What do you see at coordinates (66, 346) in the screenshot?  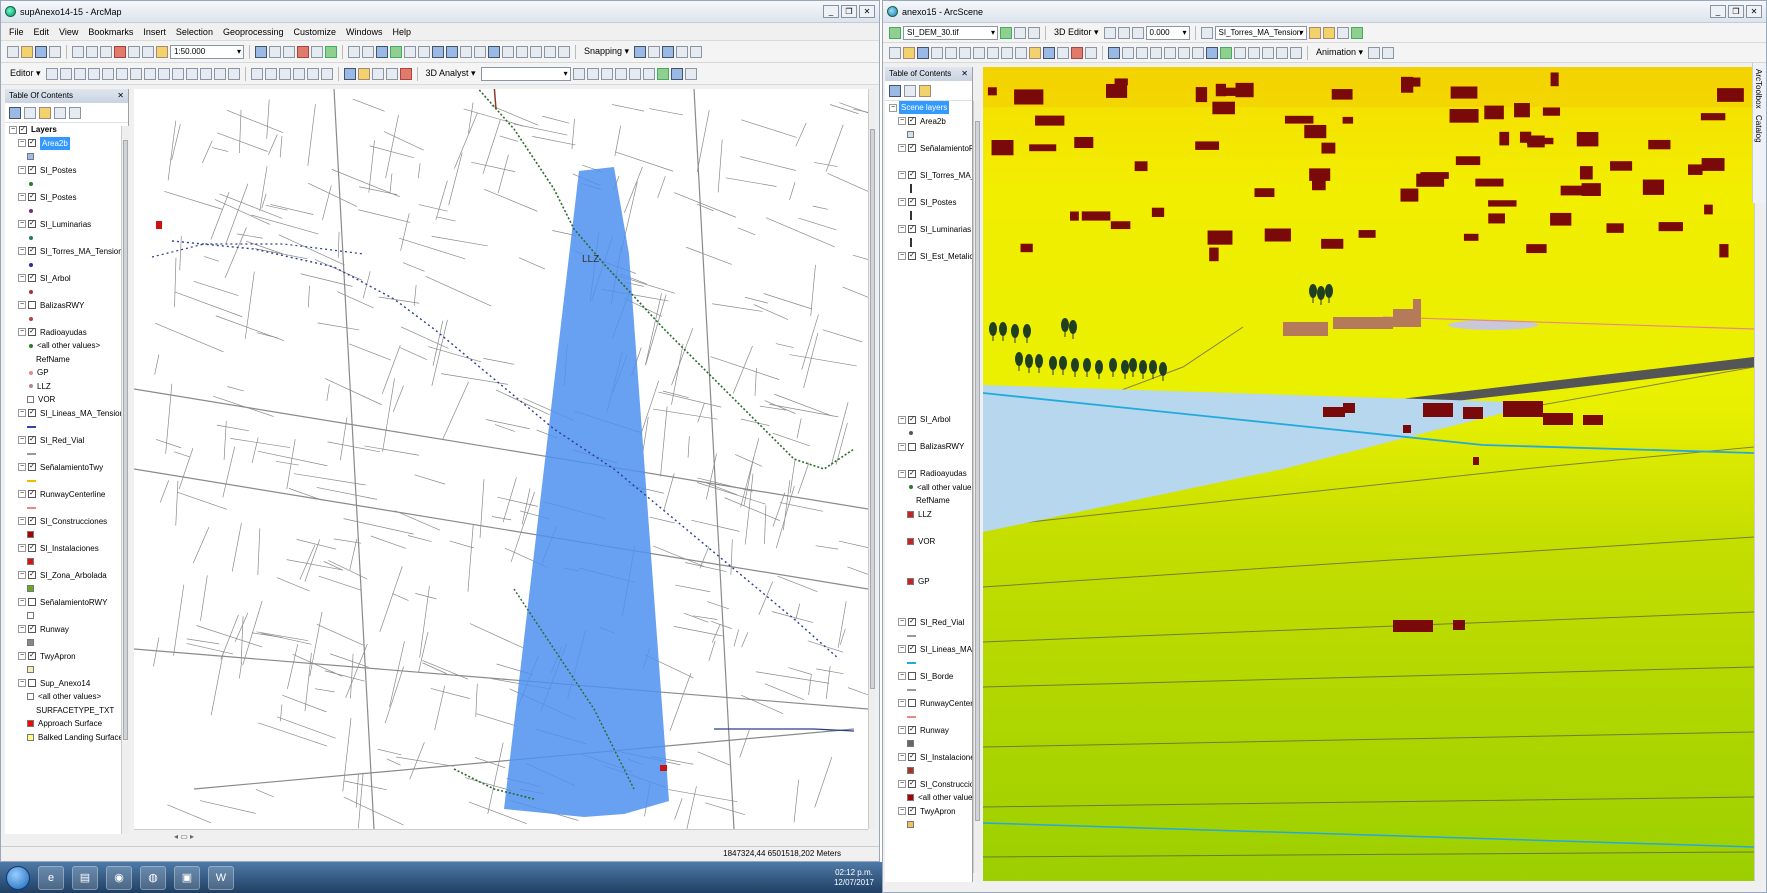 I see `toc-layer-row: <all other values>` at bounding box center [66, 346].